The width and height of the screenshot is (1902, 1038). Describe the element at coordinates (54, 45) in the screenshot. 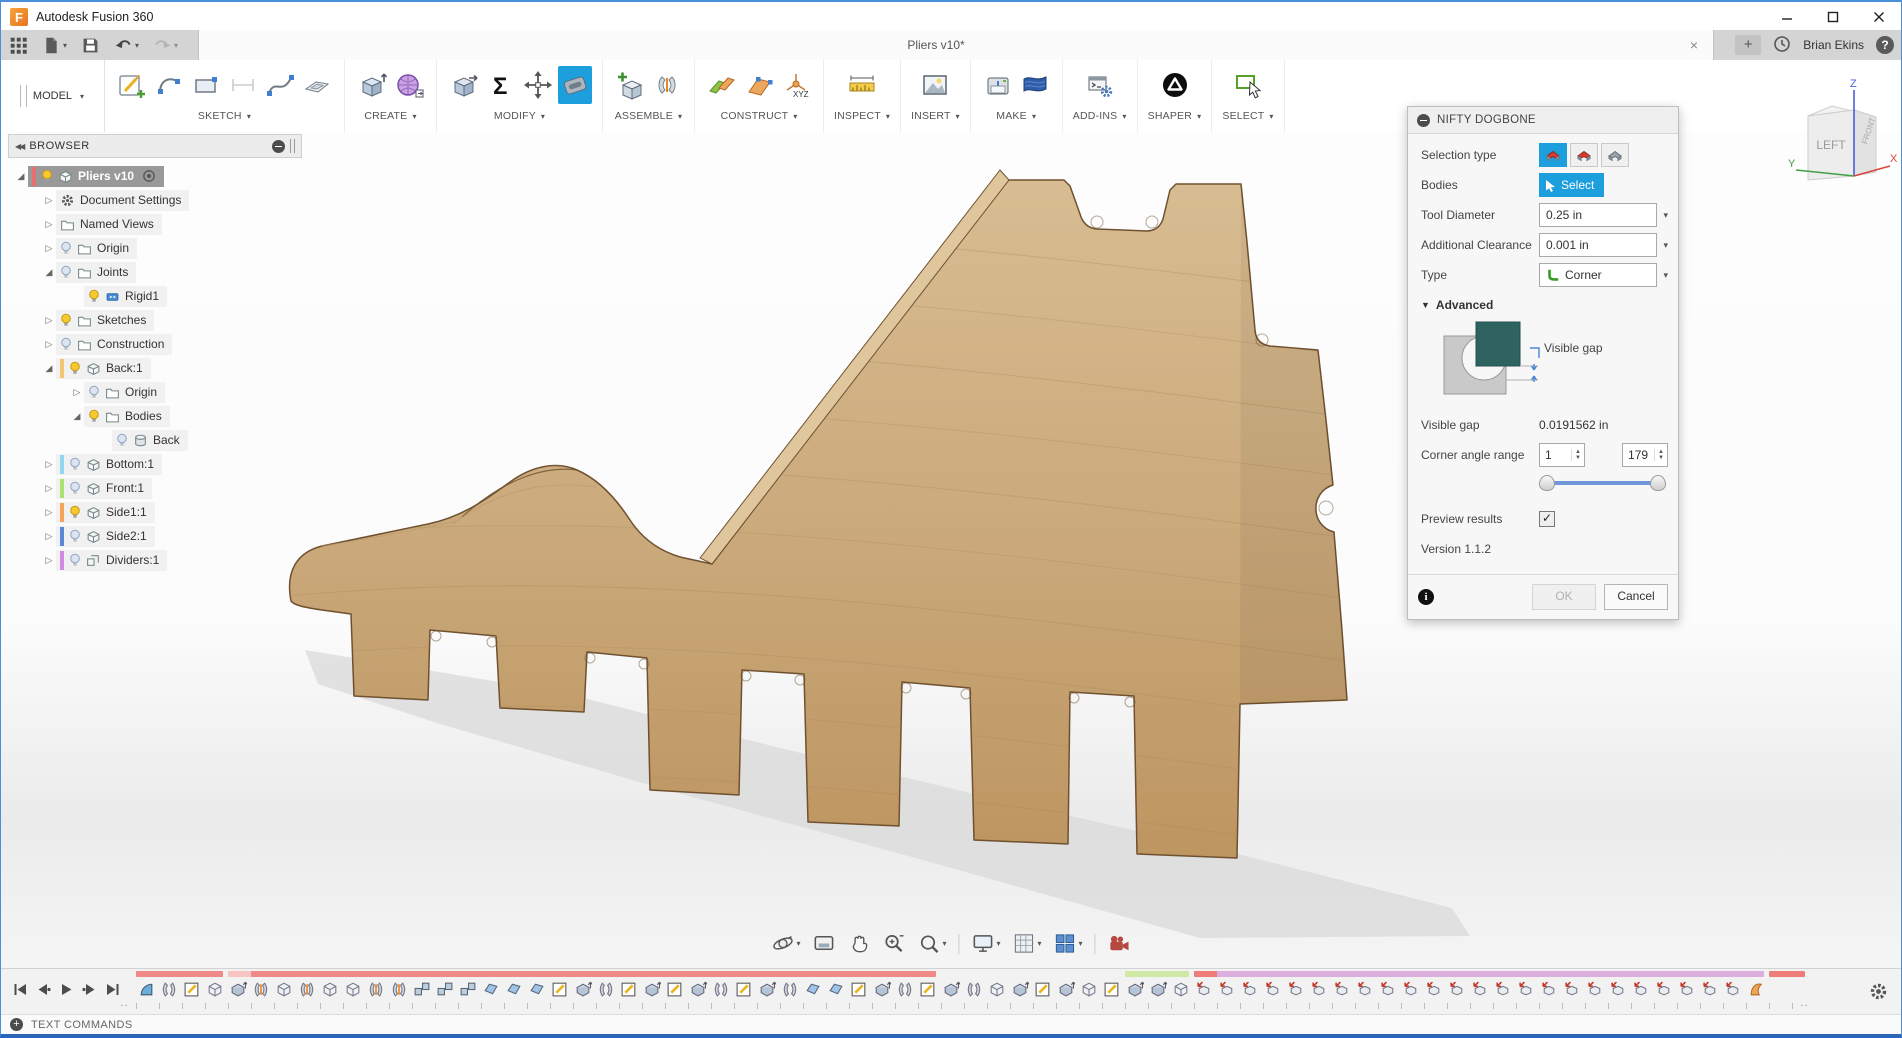

I see `file-new-icon: ▾` at that location.